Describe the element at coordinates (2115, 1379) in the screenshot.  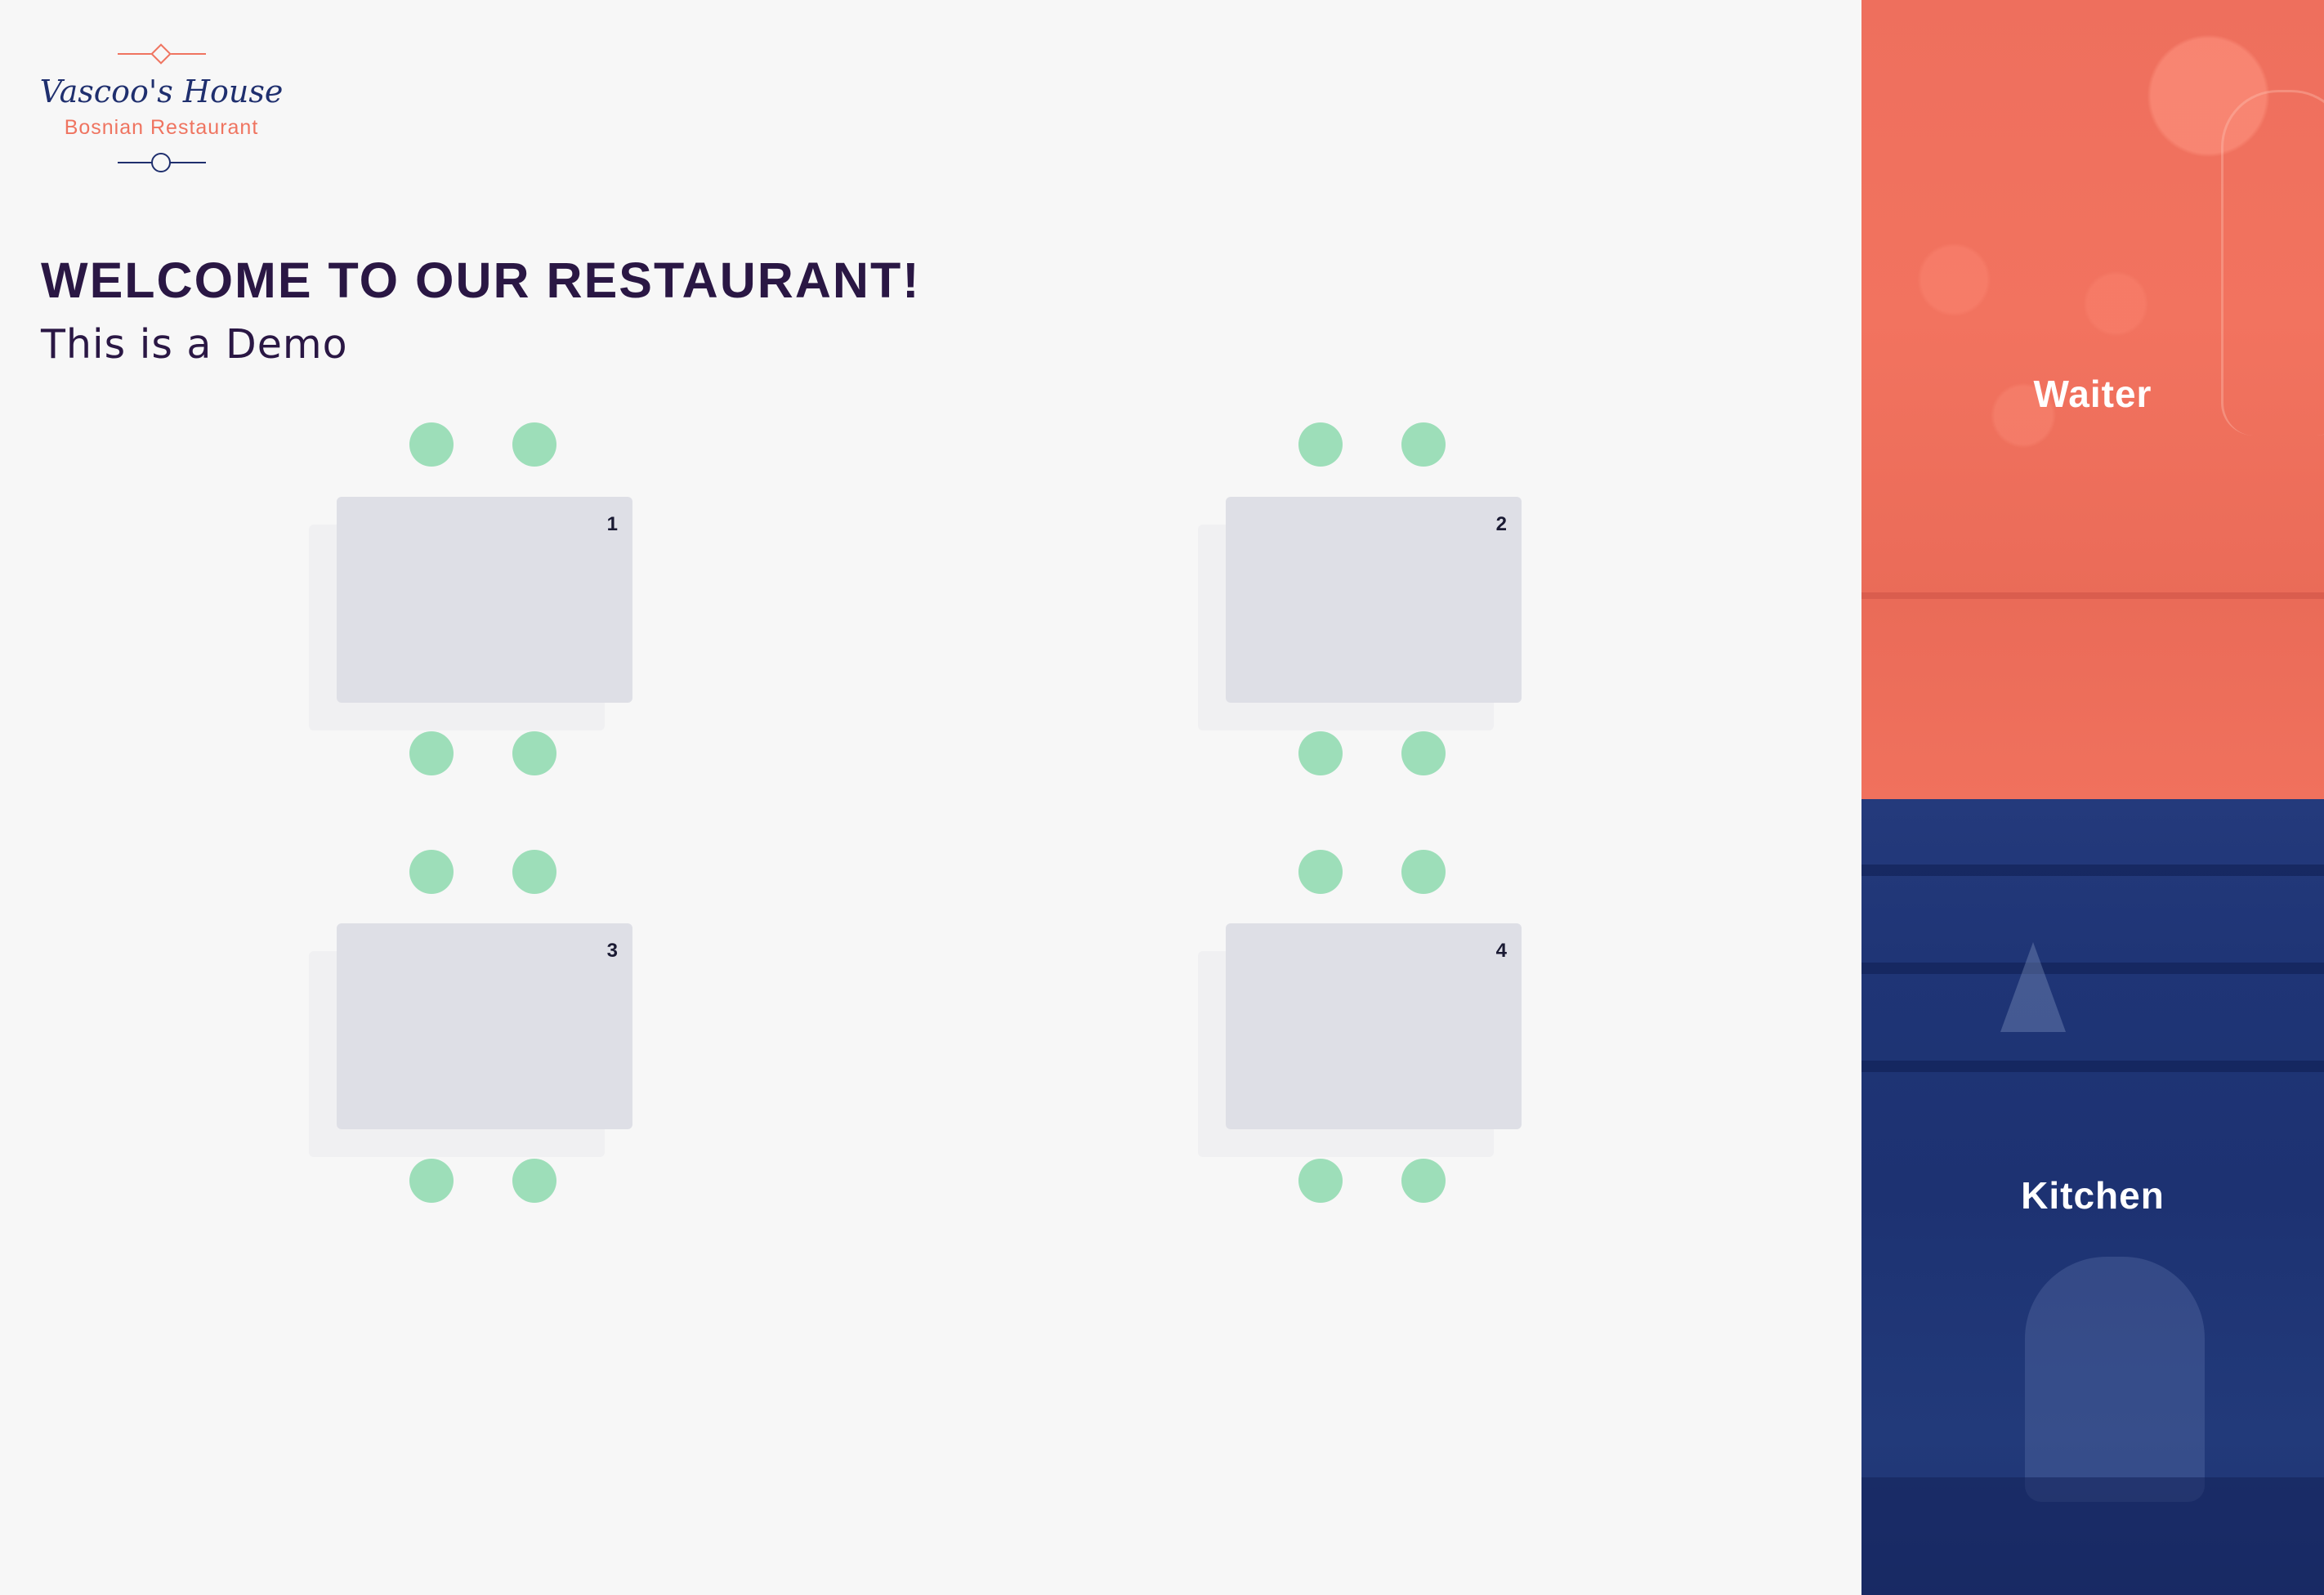
I see `chef-image` at that location.